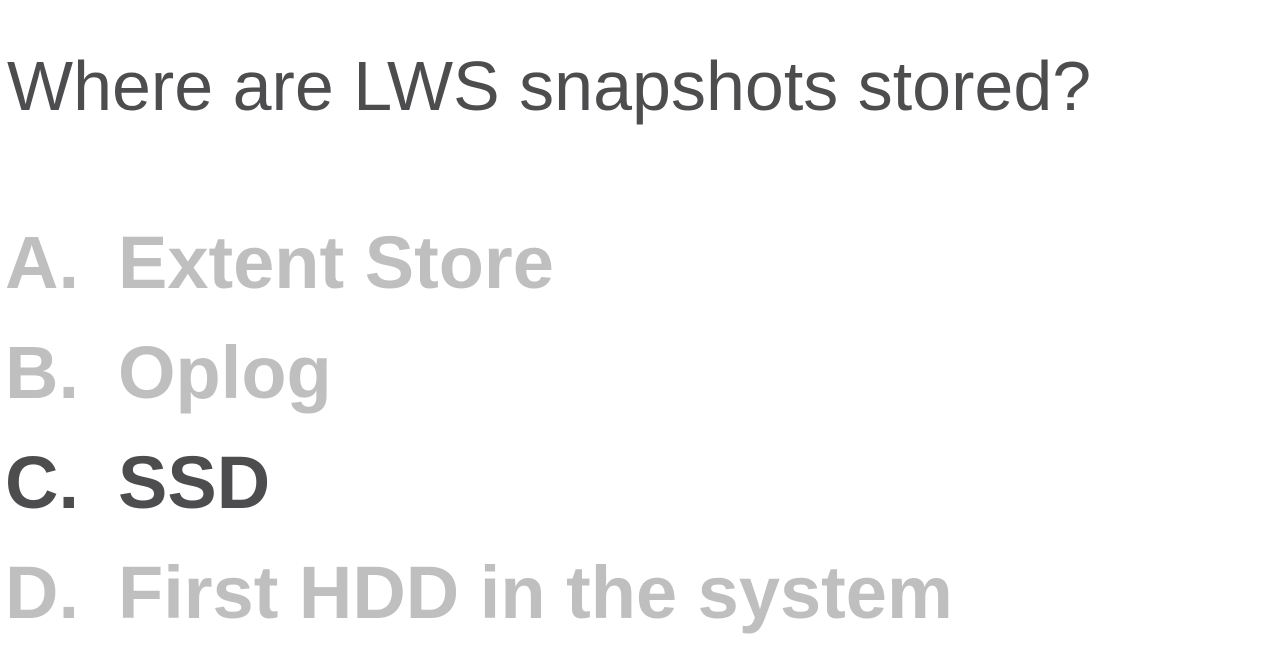 The height and width of the screenshot is (645, 1261). What do you see at coordinates (194, 482) in the screenshot?
I see `option-text: SSD` at bounding box center [194, 482].